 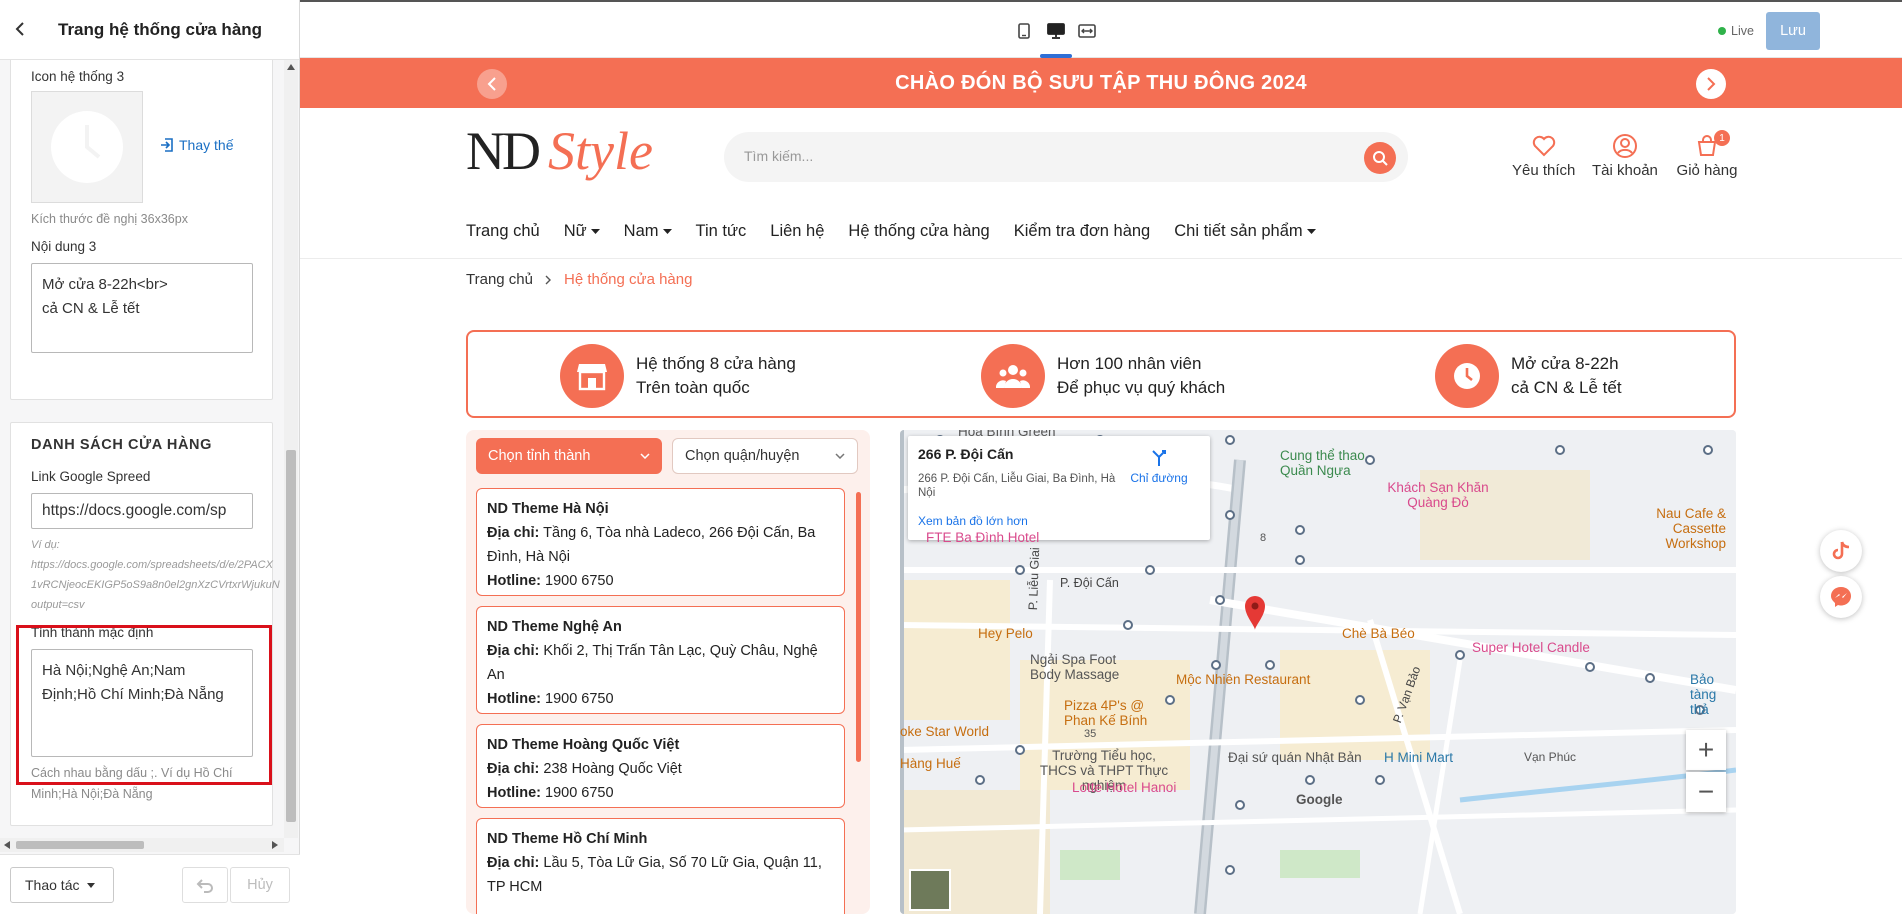 I want to click on cart-label: Giỏ hàng, so click(x=1707, y=170).